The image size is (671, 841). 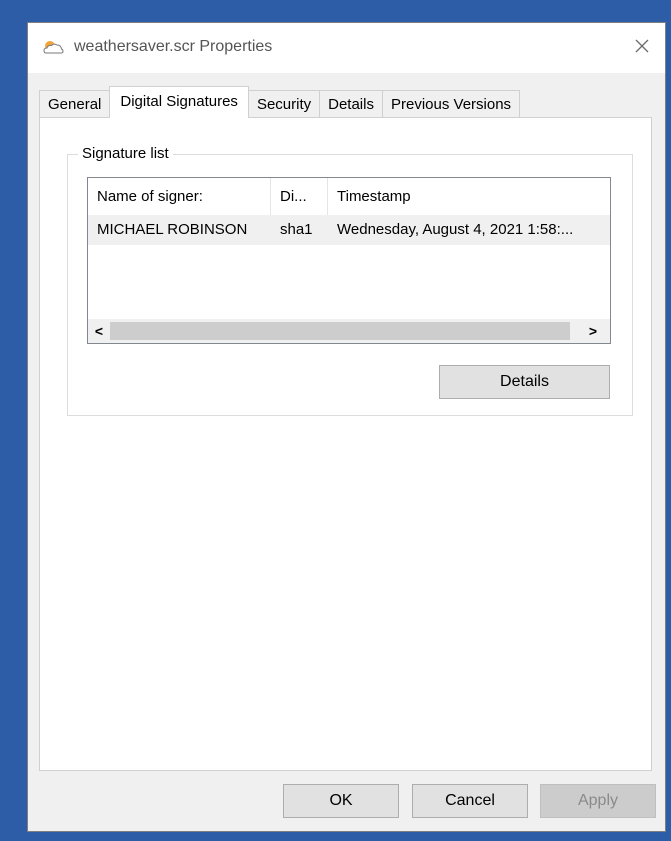 What do you see at coordinates (346, 48) in the screenshot?
I see `title-bar: weathersaver.scr Properties` at bounding box center [346, 48].